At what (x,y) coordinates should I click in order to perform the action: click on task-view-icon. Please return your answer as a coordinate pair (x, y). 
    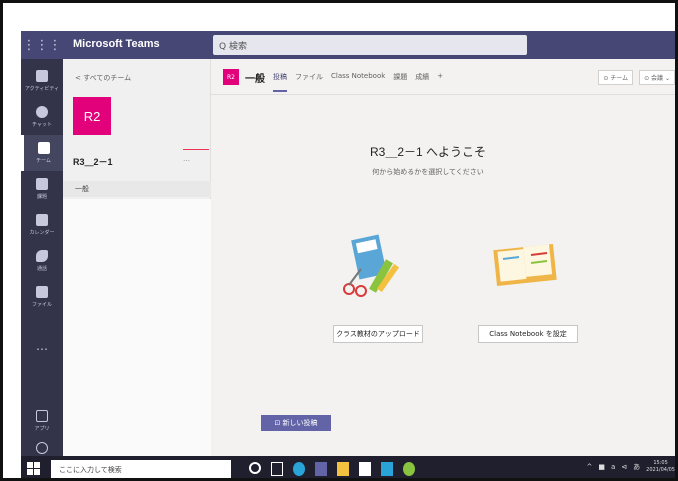
    Looking at the image, I should click on (277, 469).